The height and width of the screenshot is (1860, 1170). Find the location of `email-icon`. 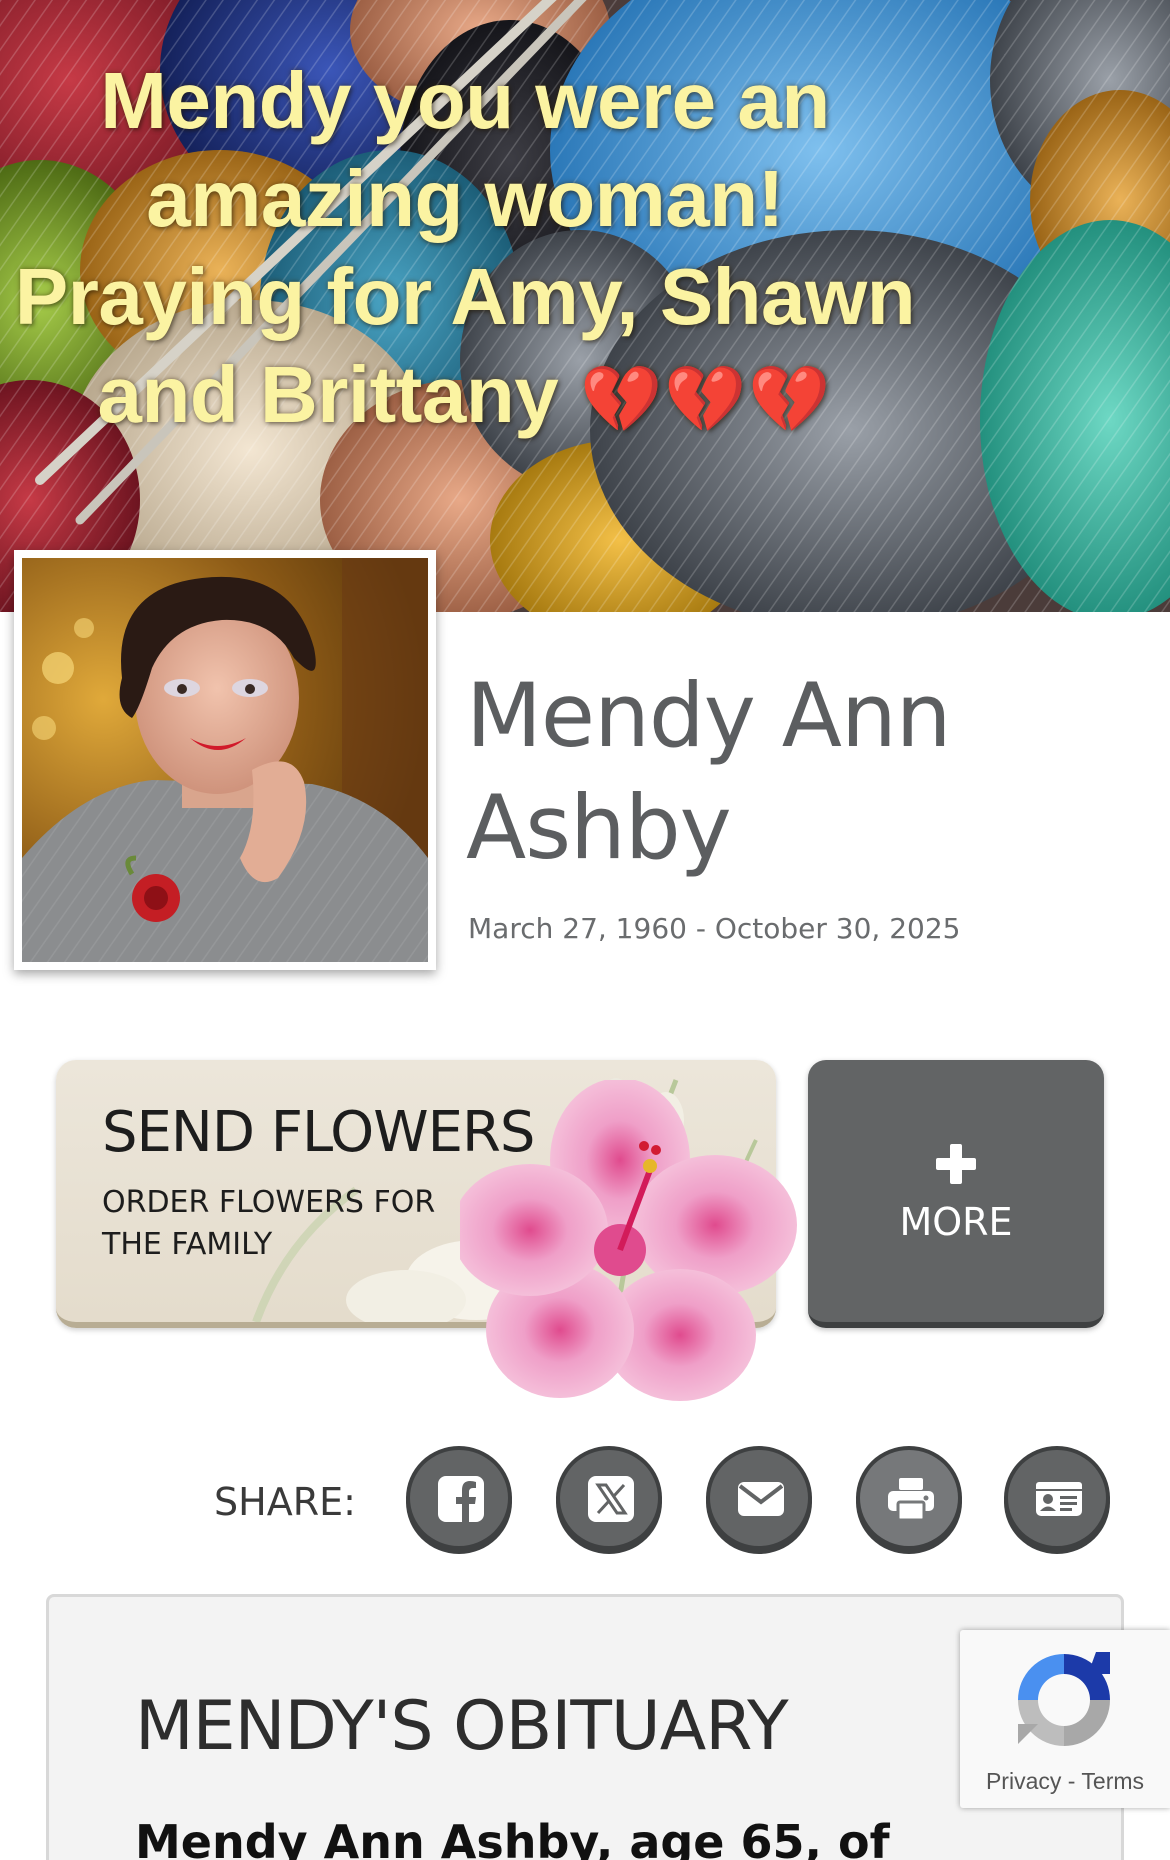

email-icon is located at coordinates (761, 1499).